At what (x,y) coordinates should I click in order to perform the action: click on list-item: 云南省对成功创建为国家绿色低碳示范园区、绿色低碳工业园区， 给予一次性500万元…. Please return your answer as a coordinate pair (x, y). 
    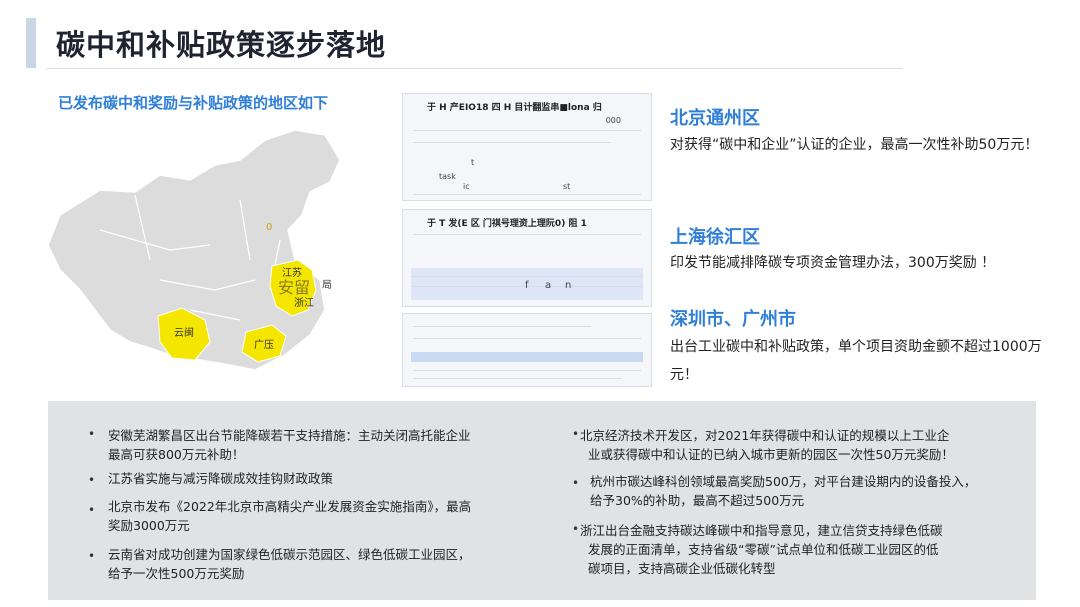
    Looking at the image, I should click on (289, 564).